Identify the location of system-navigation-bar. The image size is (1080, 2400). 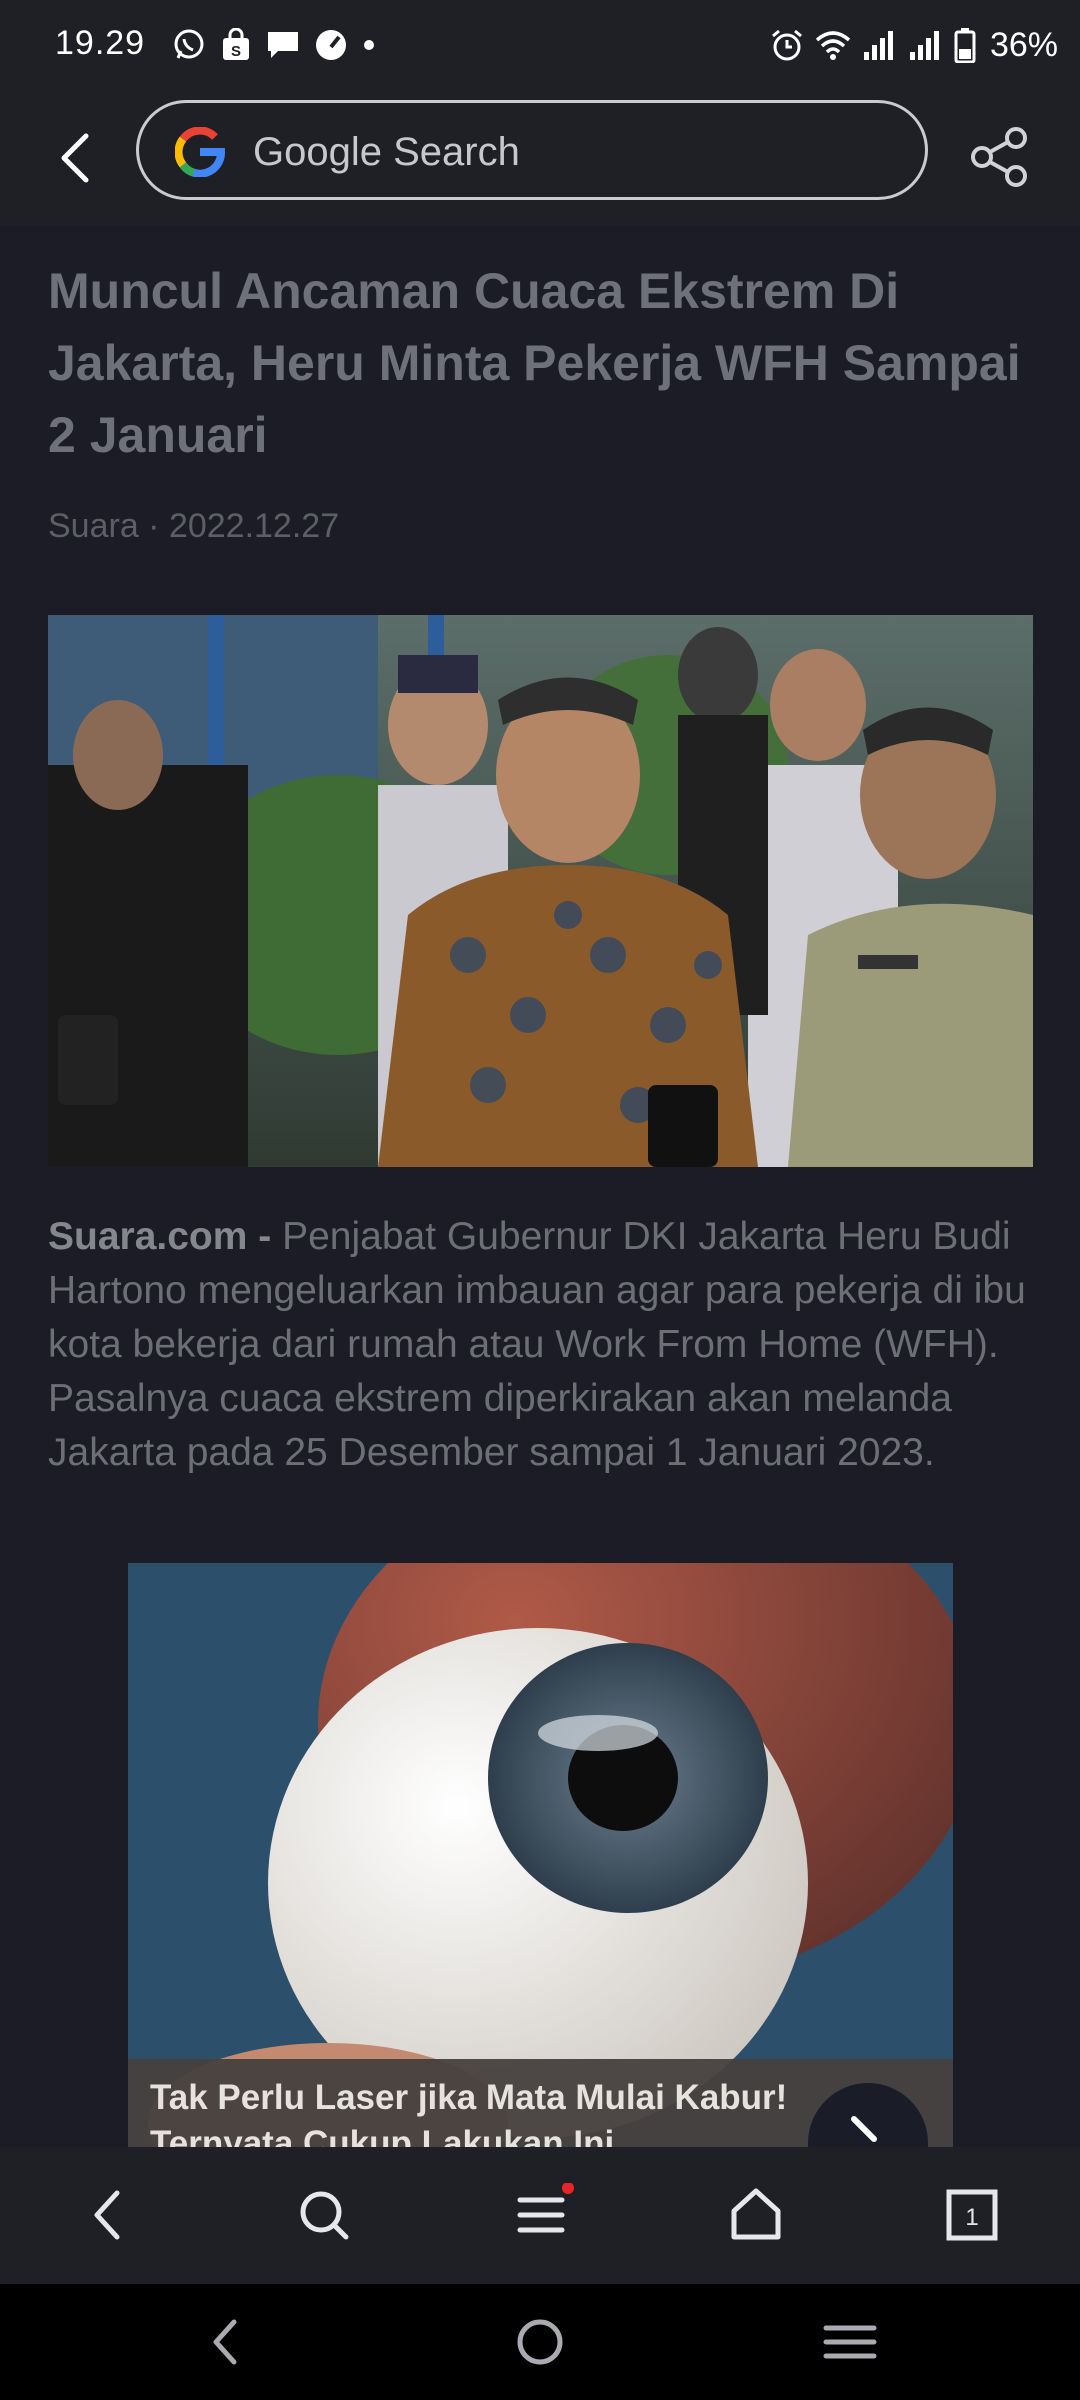
(540, 2342).